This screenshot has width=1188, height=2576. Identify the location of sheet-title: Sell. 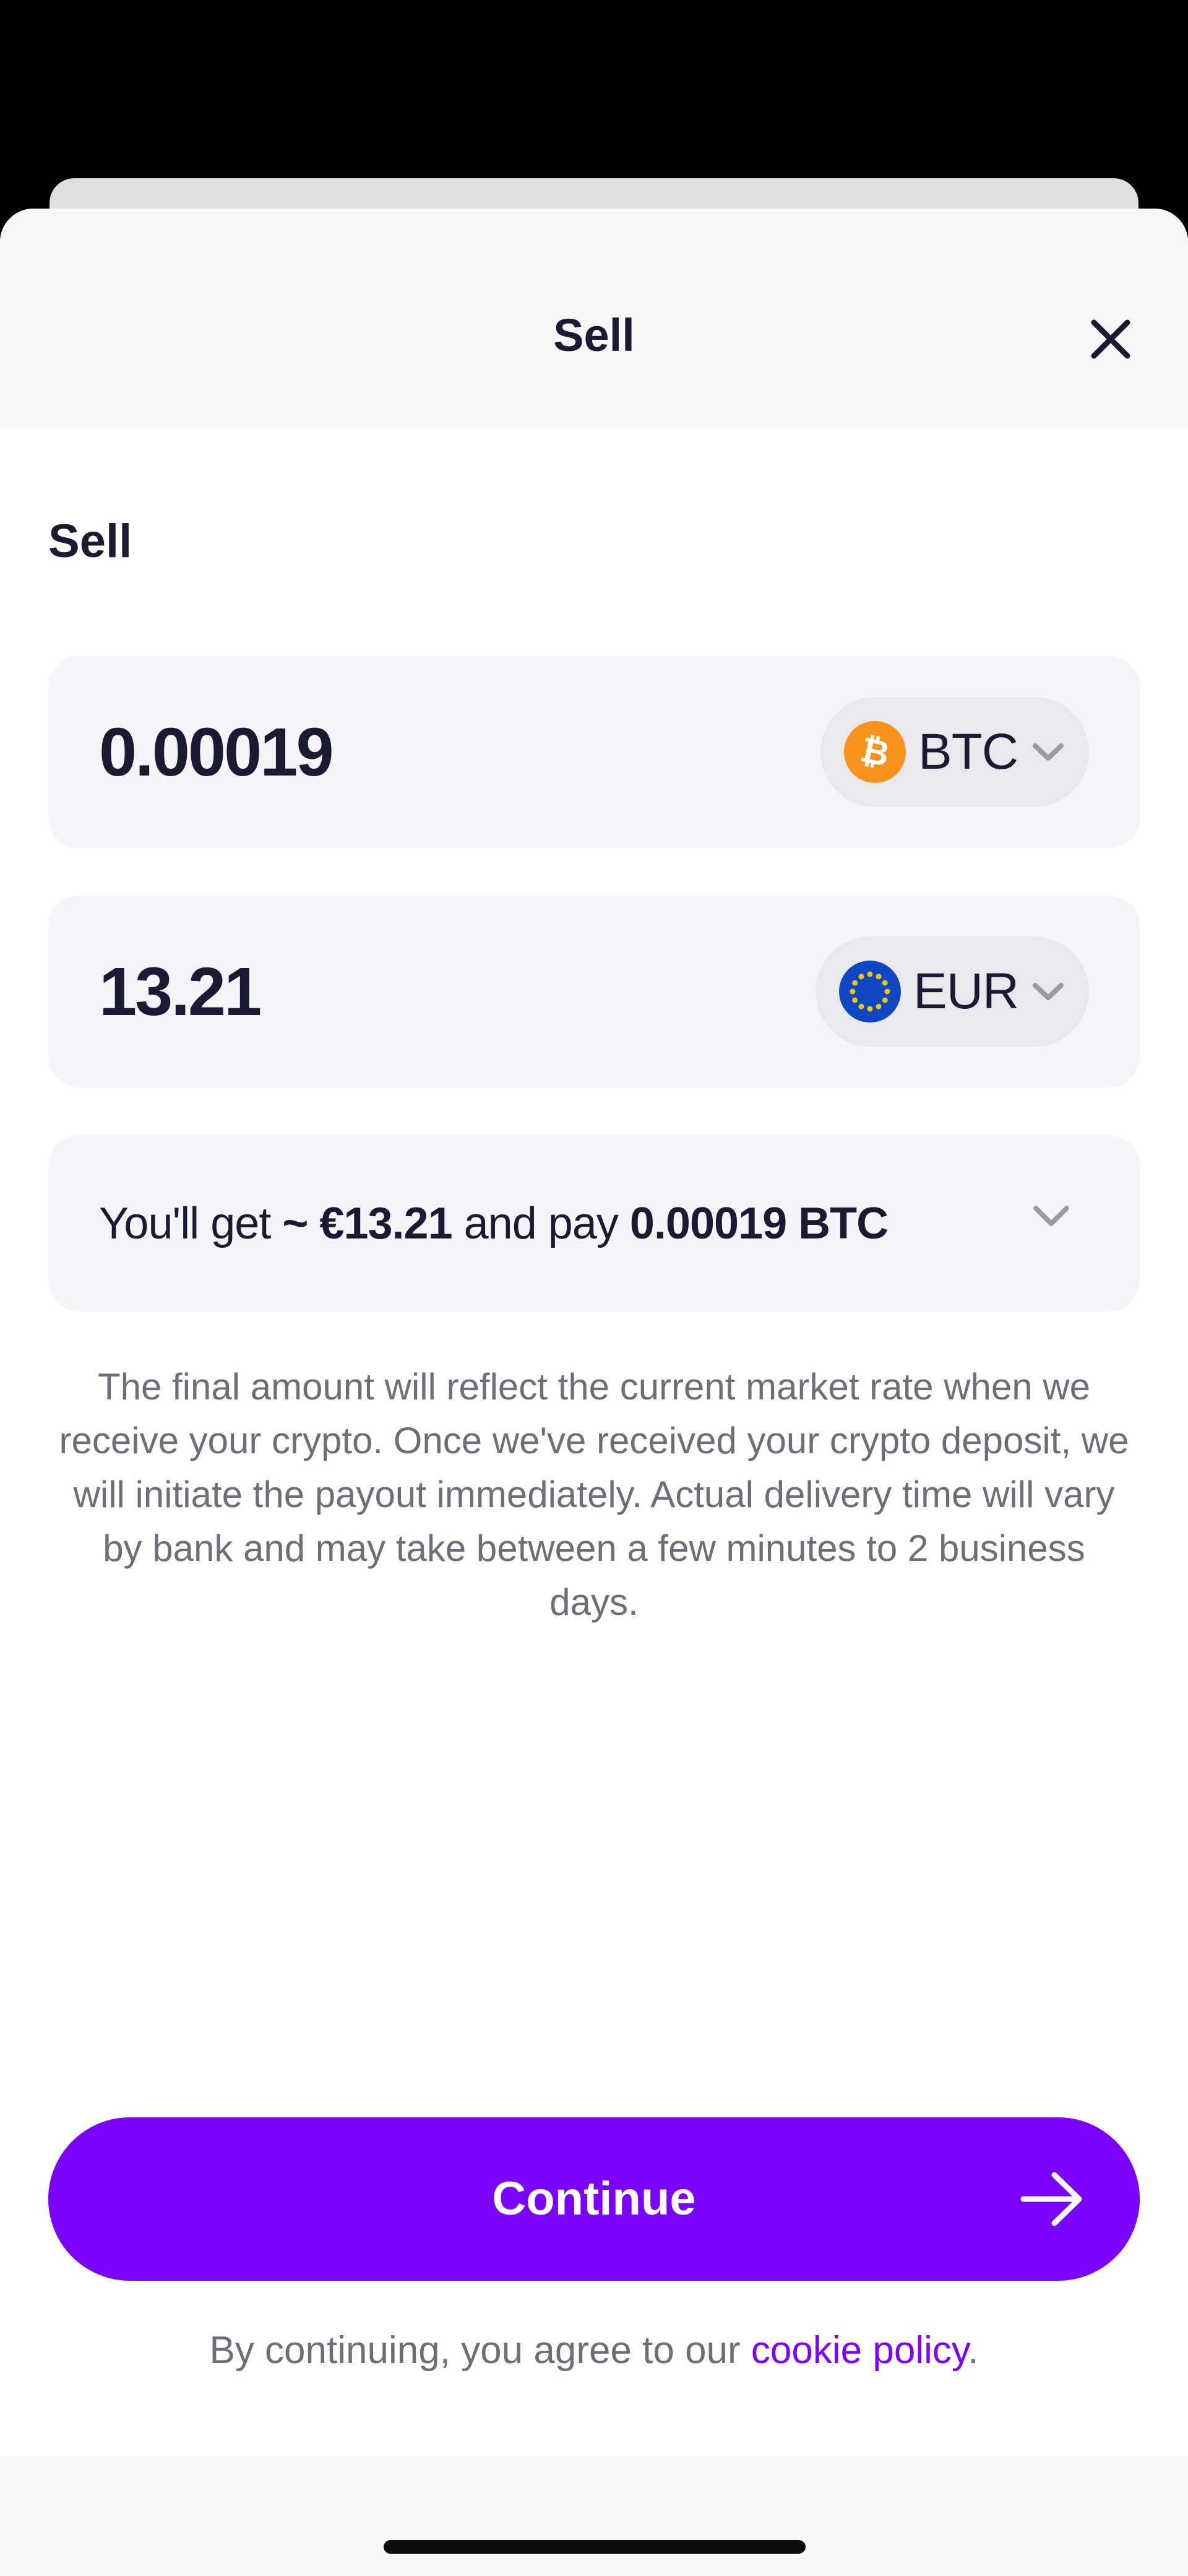
(594, 335).